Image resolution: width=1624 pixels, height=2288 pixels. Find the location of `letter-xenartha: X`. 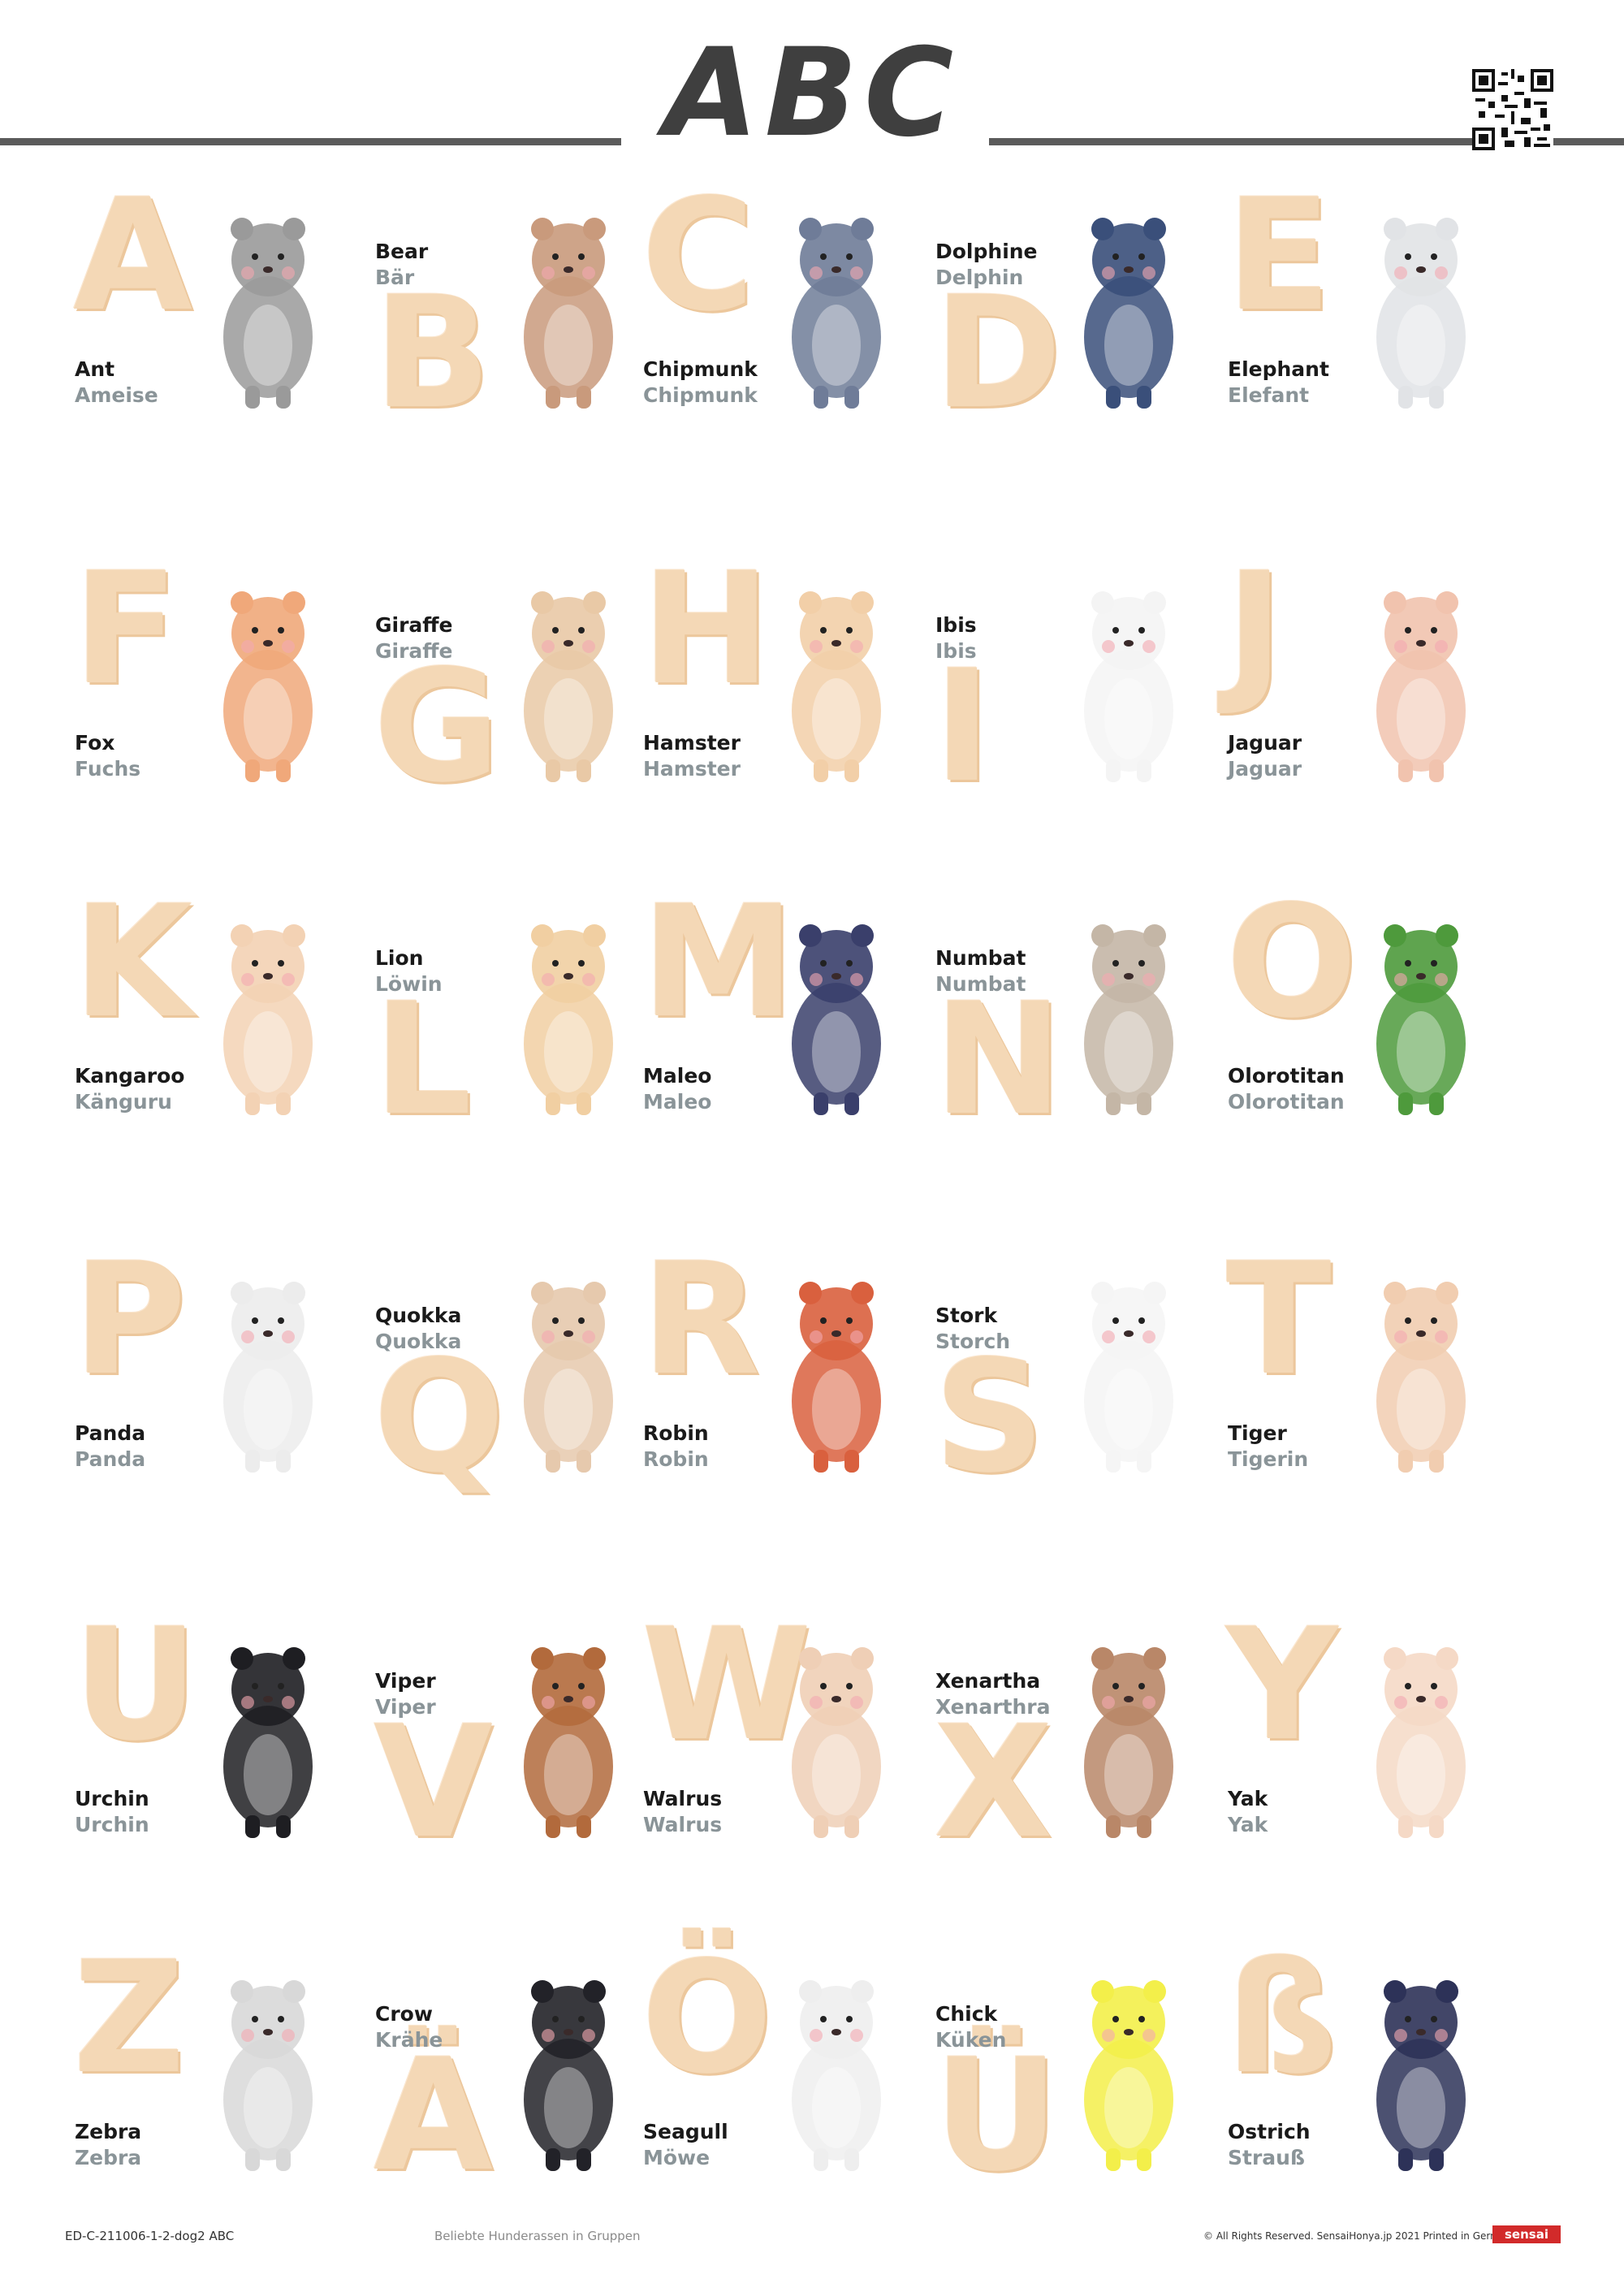

letter-xenartha: X is located at coordinates (994, 1783).